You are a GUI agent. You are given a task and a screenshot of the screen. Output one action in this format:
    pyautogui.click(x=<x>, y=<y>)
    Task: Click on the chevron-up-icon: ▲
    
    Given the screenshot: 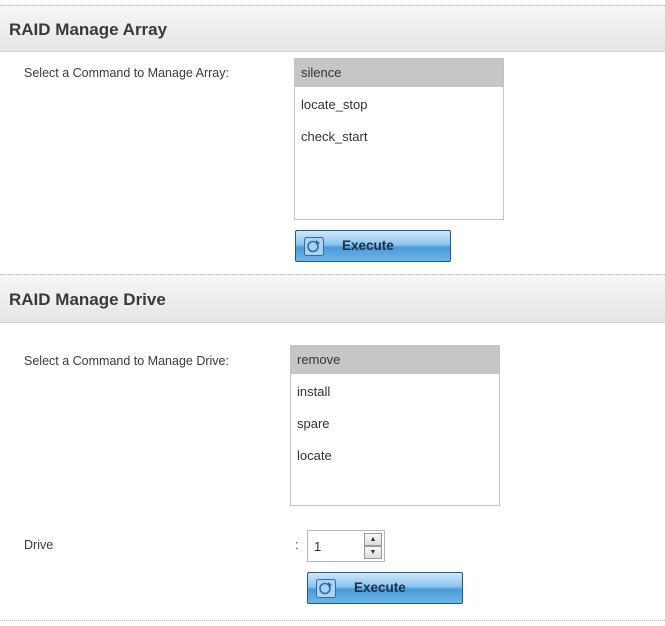 What is the action you would take?
    pyautogui.click(x=373, y=539)
    